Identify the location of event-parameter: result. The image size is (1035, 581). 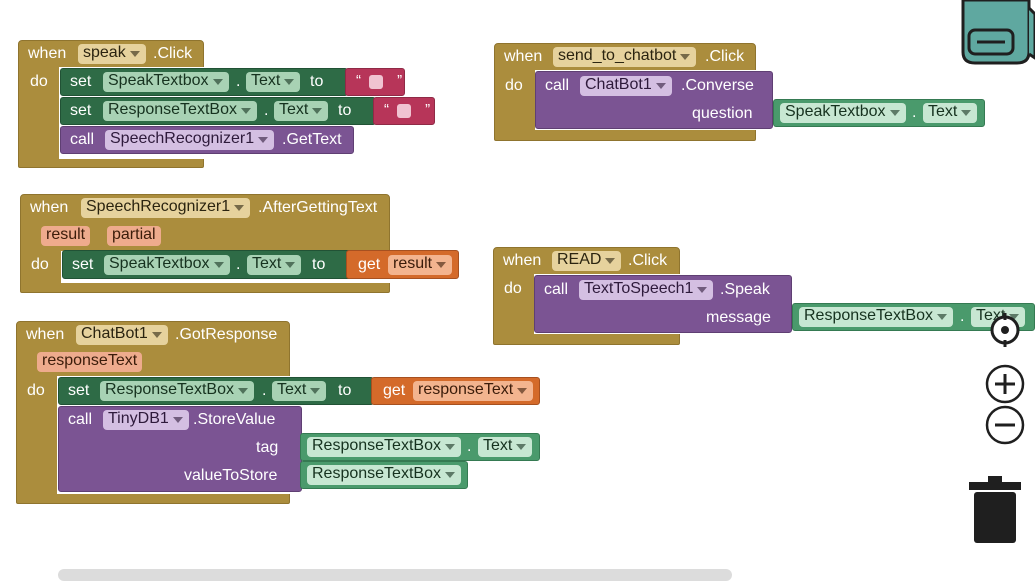
(66, 236).